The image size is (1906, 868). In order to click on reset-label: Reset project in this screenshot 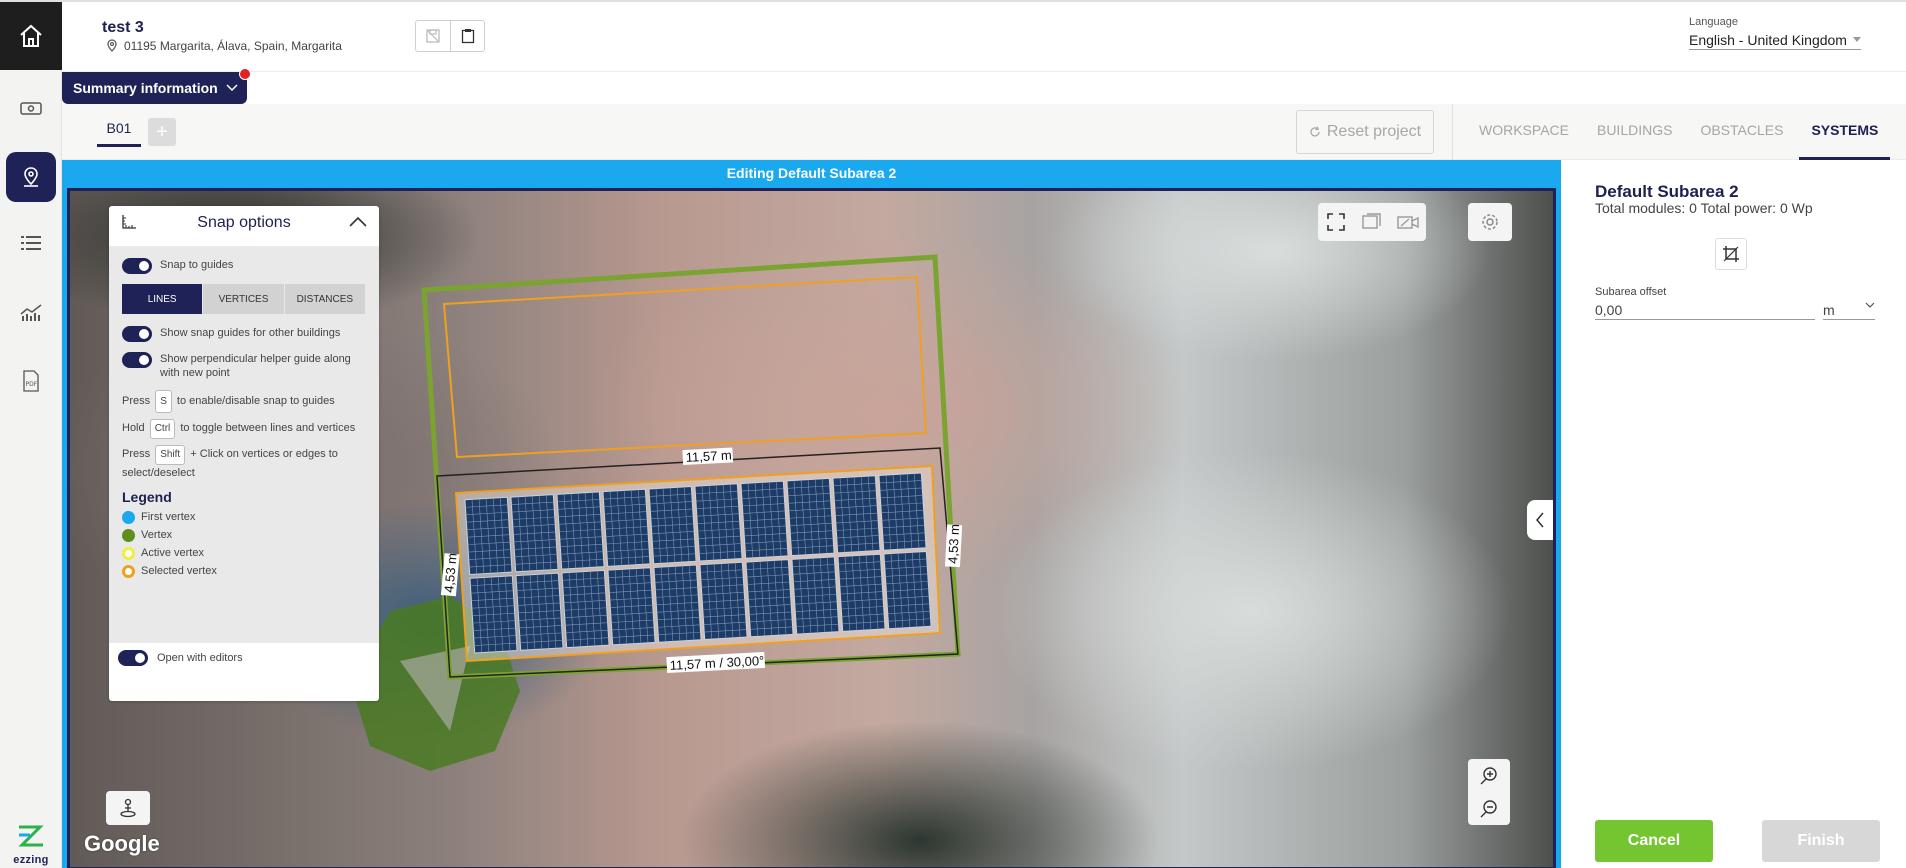, I will do `click(1374, 131)`.